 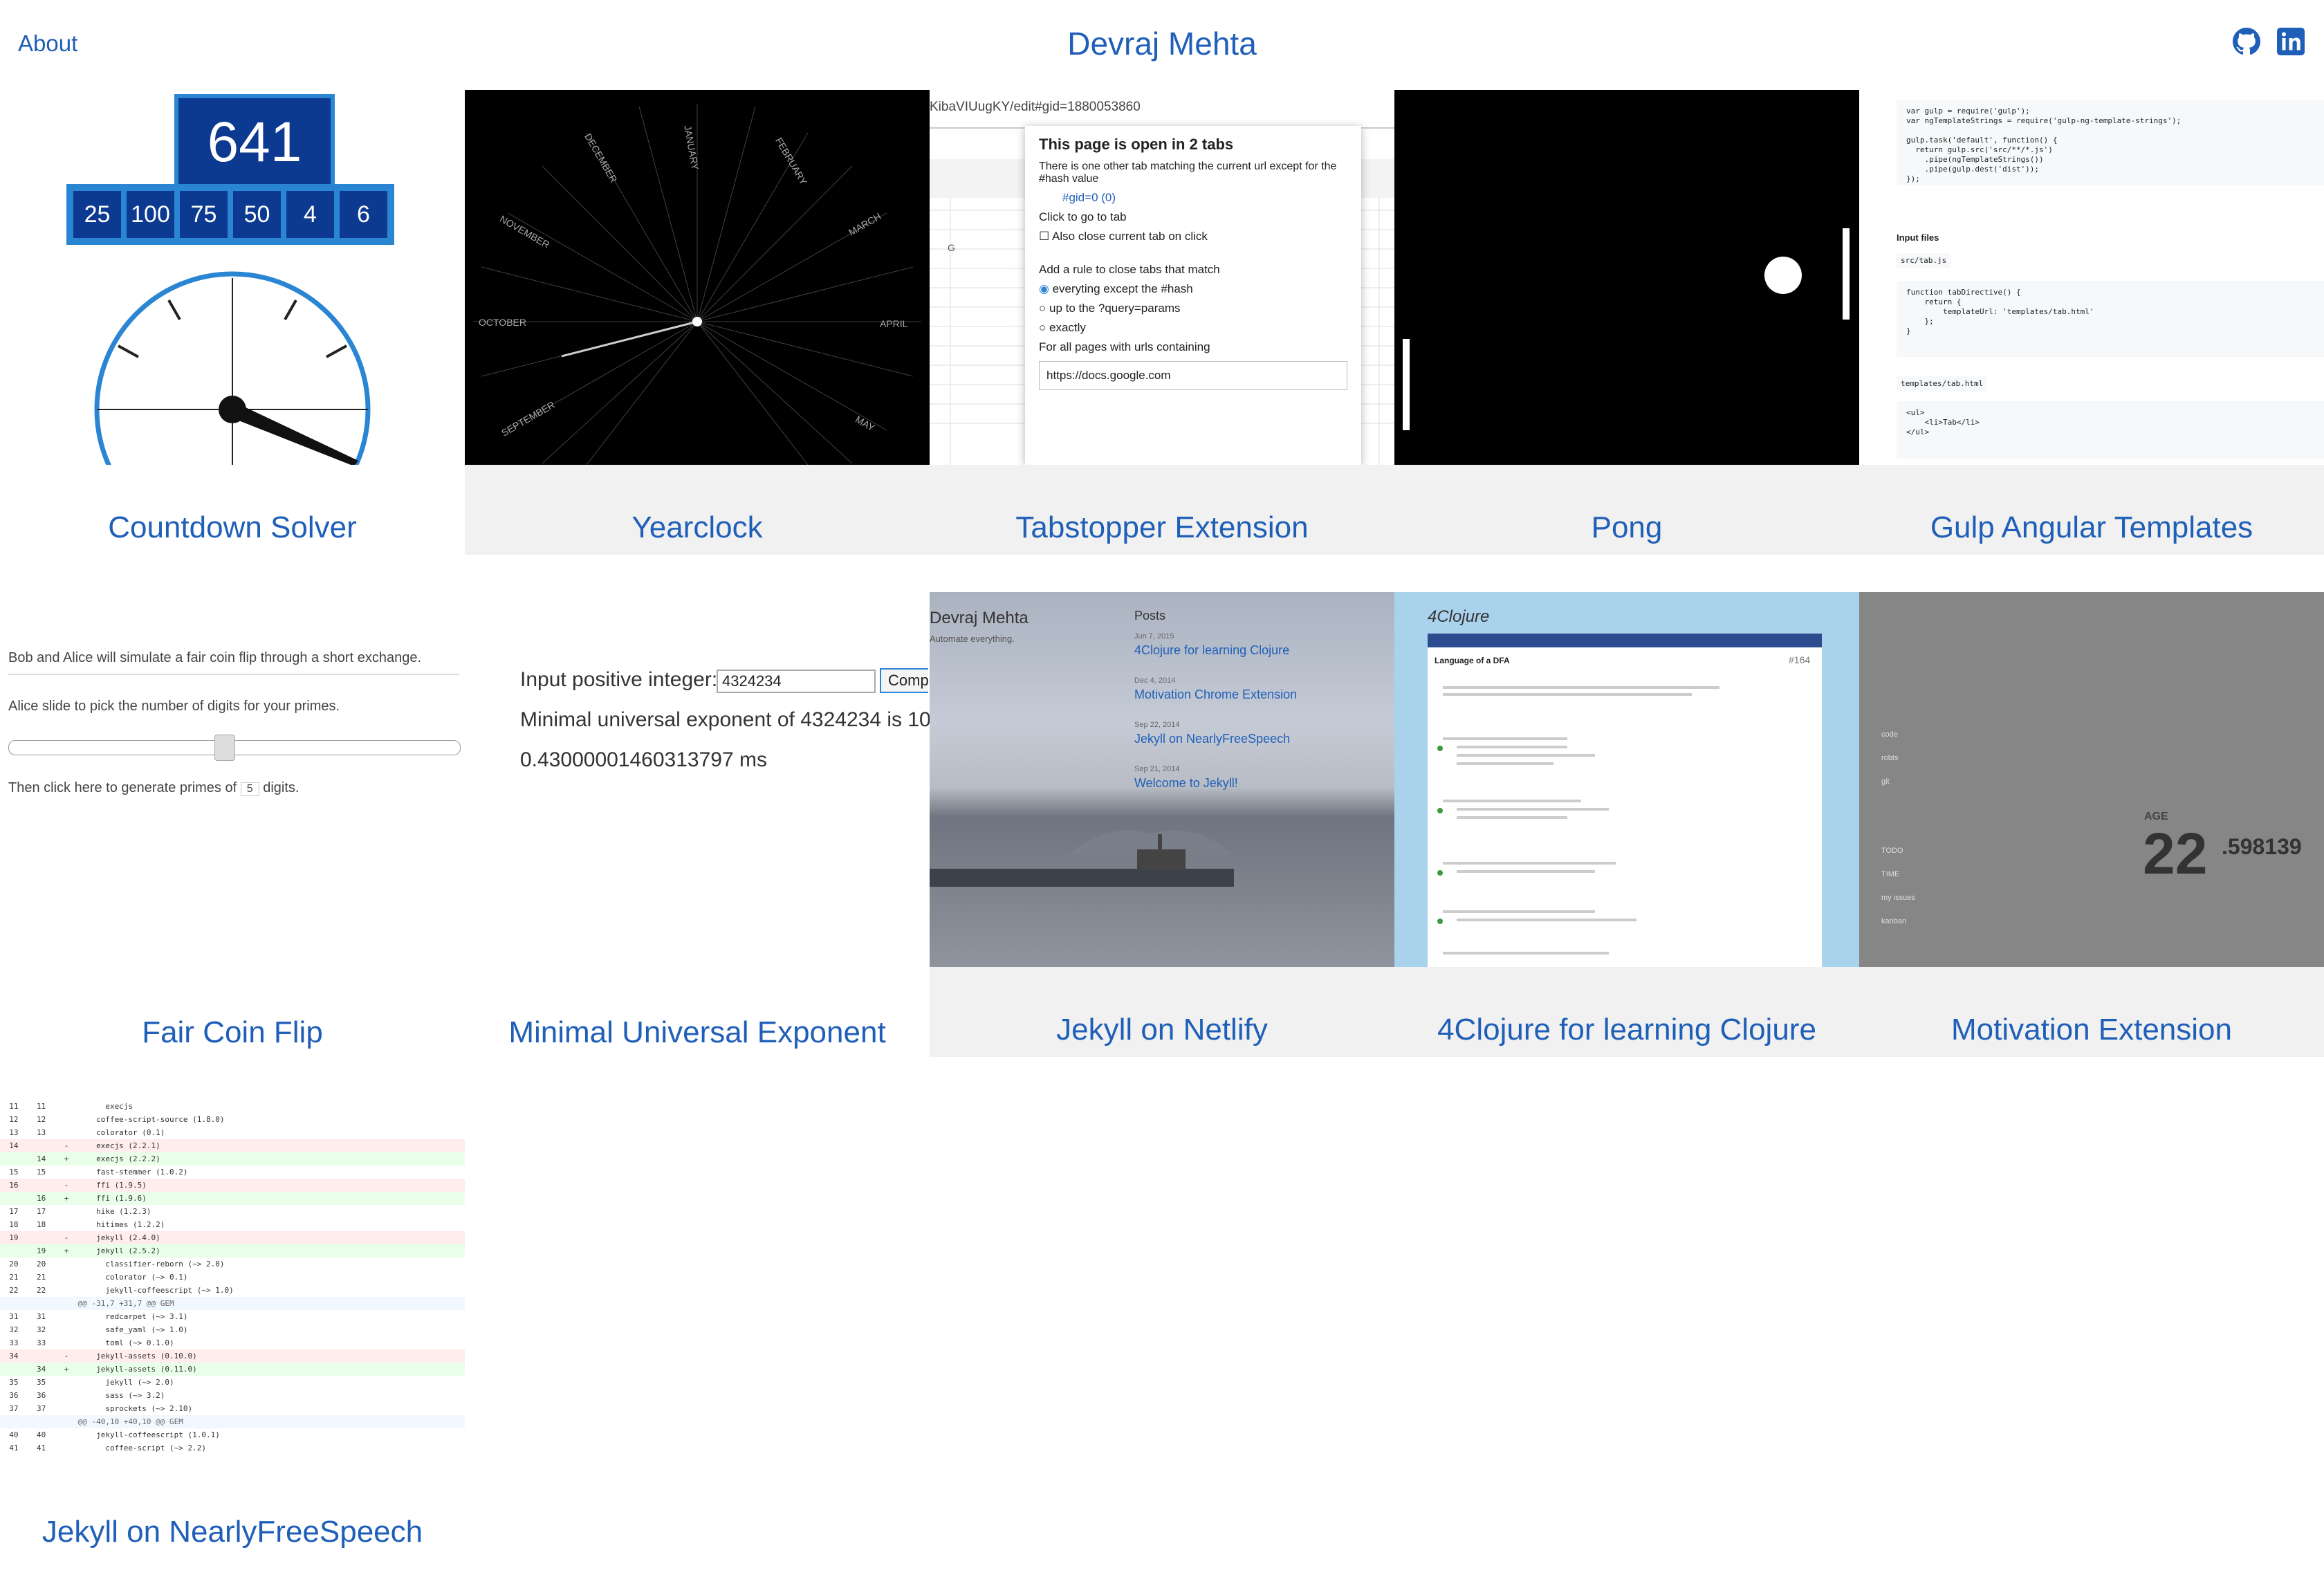 What do you see at coordinates (1122, 288) in the screenshot?
I see `radio-label: everyting except the #hash` at bounding box center [1122, 288].